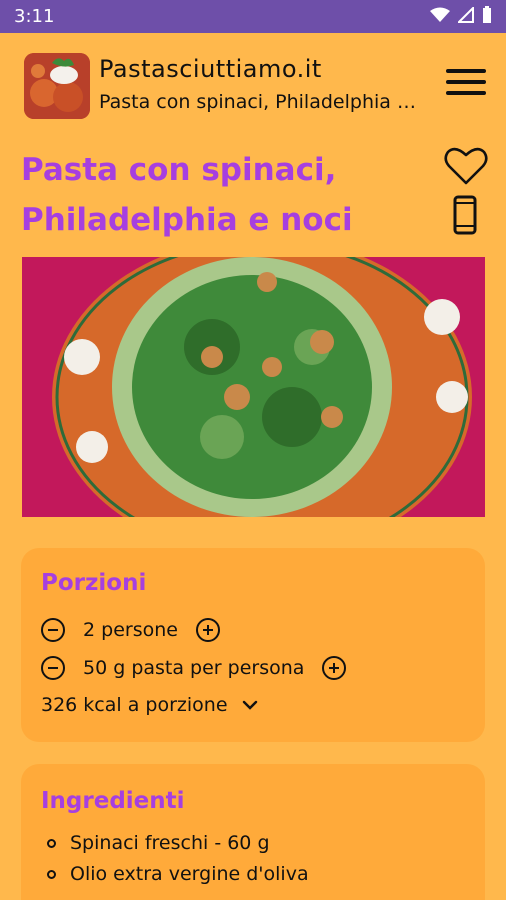 This screenshot has width=506, height=900. Describe the element at coordinates (466, 86) in the screenshot. I see `menu-button` at that location.